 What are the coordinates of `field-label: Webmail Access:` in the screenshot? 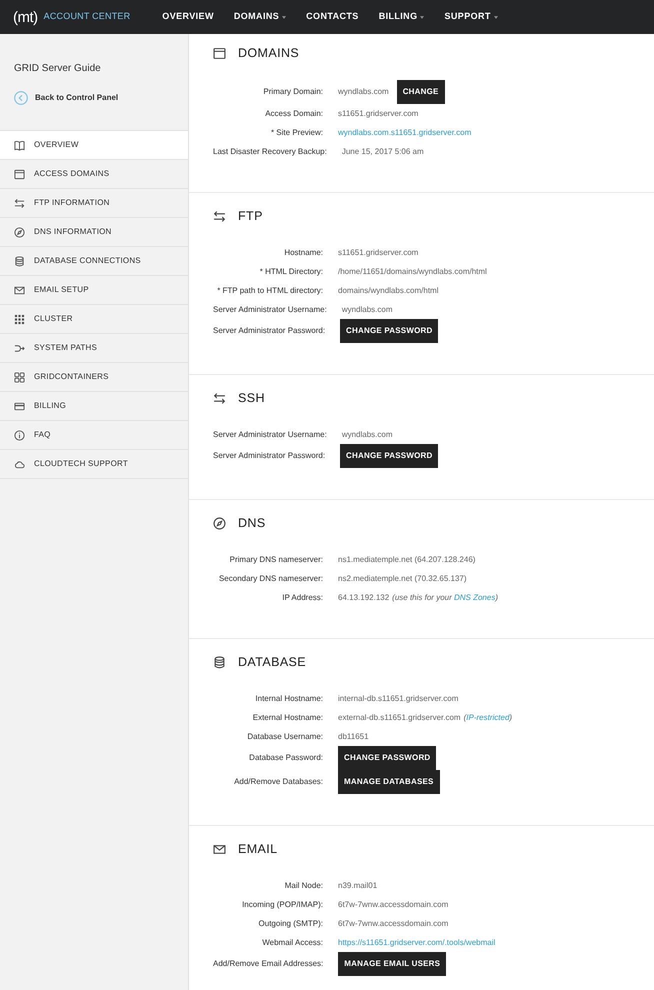 It's located at (292, 942).